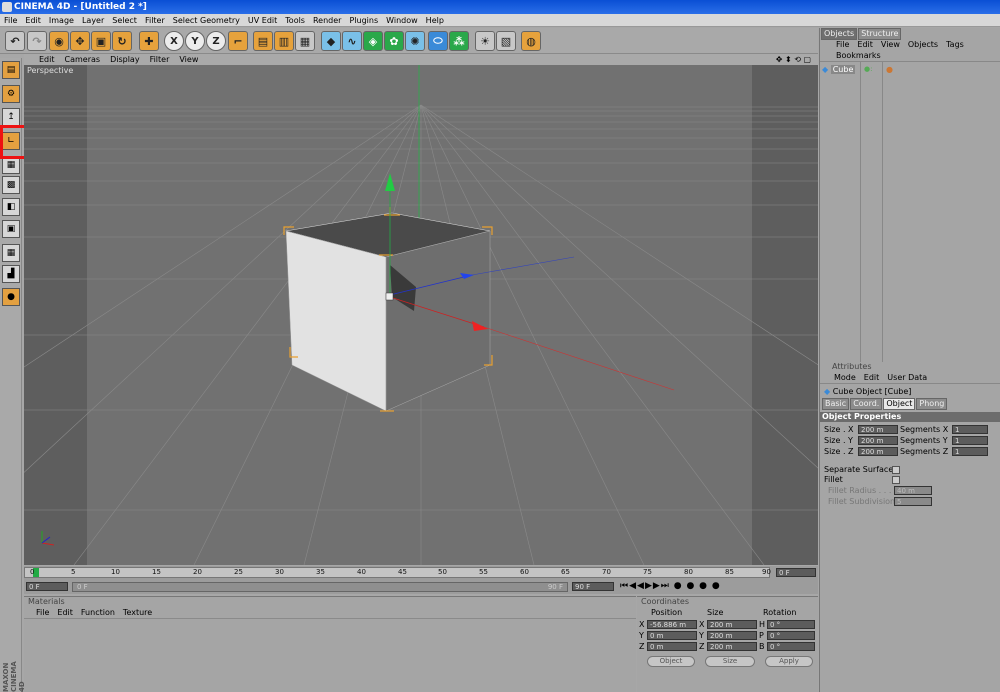 Image resolution: width=1000 pixels, height=692 pixels. Describe the element at coordinates (93, 20) in the screenshot. I see `menu-layer: Layer` at that location.